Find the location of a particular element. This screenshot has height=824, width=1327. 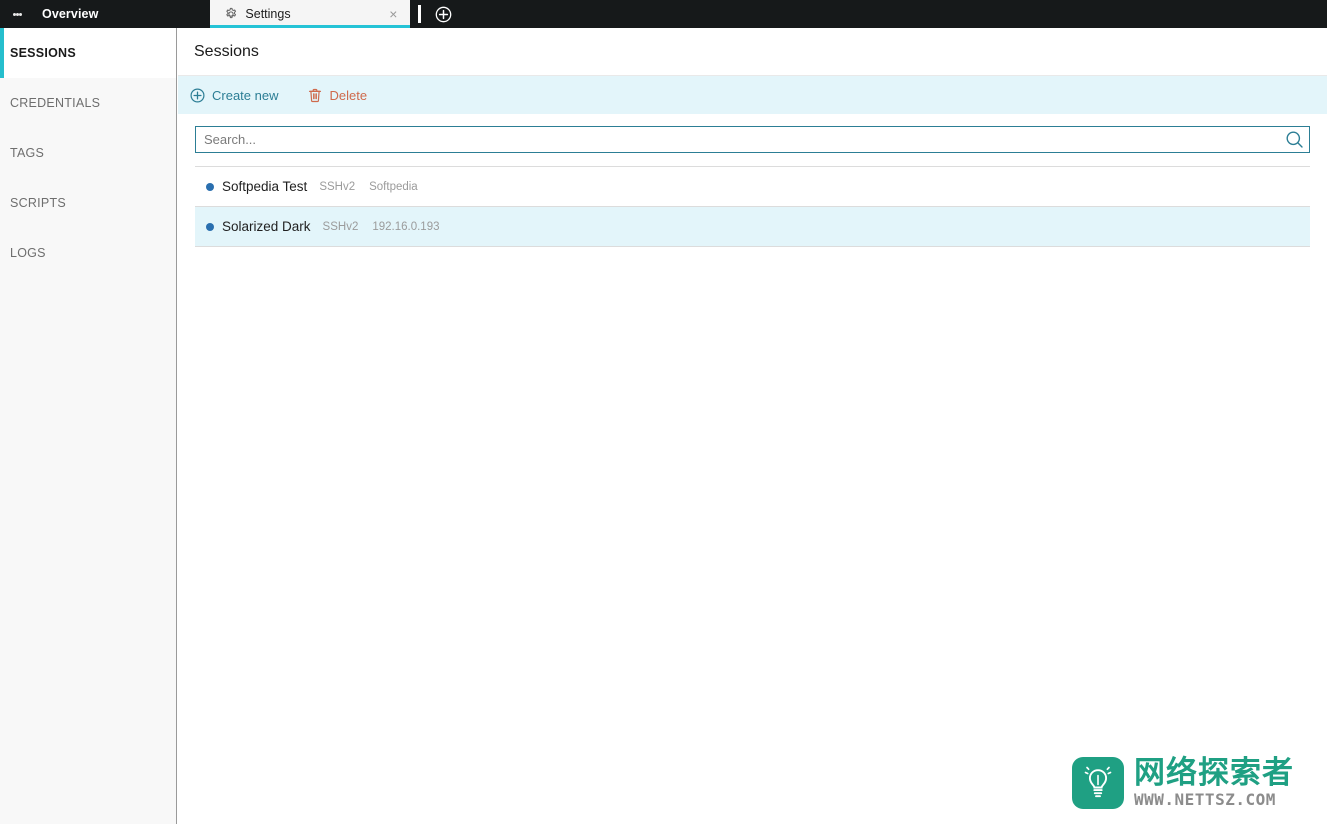

create-new-button: Create new is located at coordinates (234, 95).